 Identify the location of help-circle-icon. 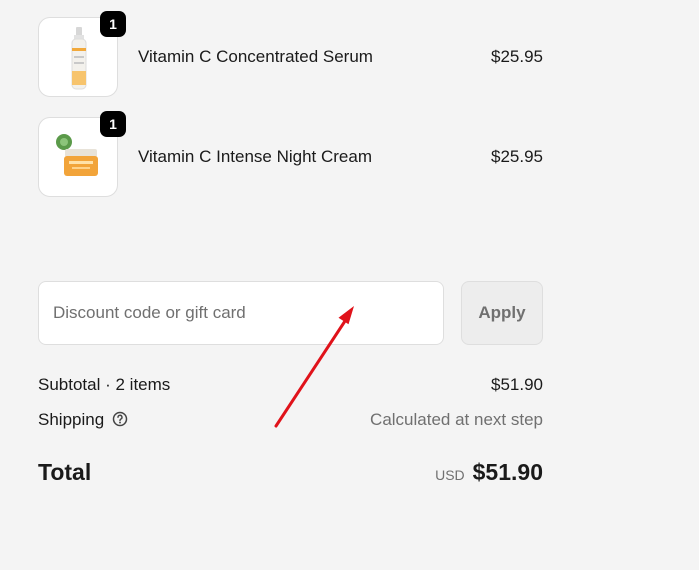
(120, 422).